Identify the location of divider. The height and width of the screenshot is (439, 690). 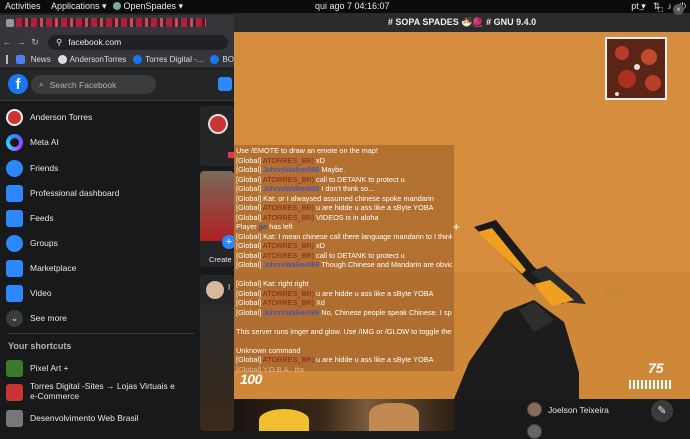
(101, 333).